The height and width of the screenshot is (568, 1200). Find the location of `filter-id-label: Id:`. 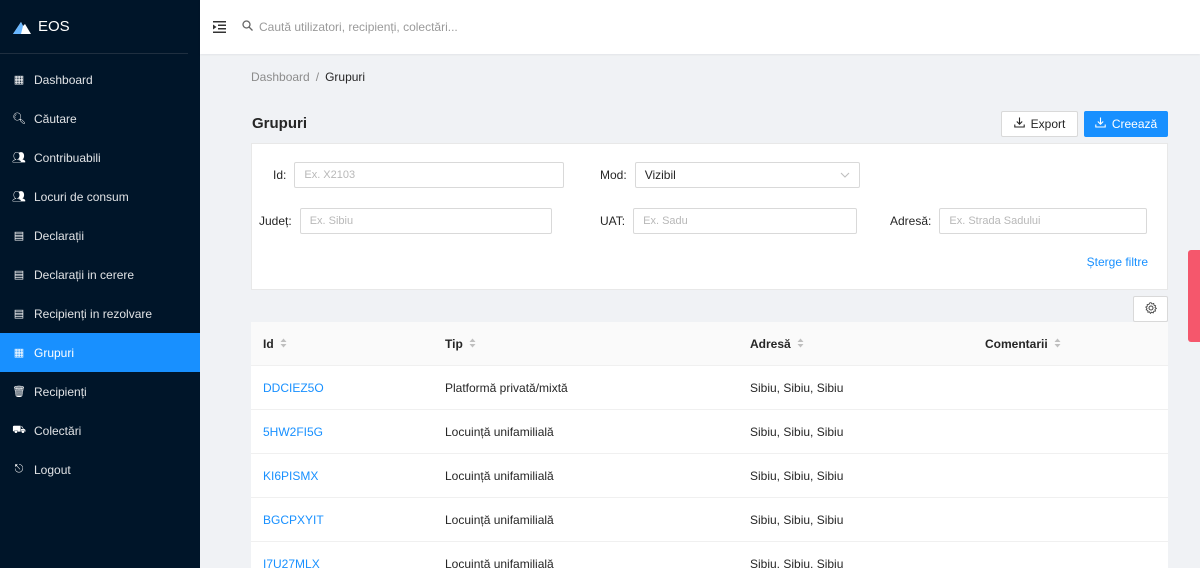

filter-id-label: Id: is located at coordinates (280, 175).